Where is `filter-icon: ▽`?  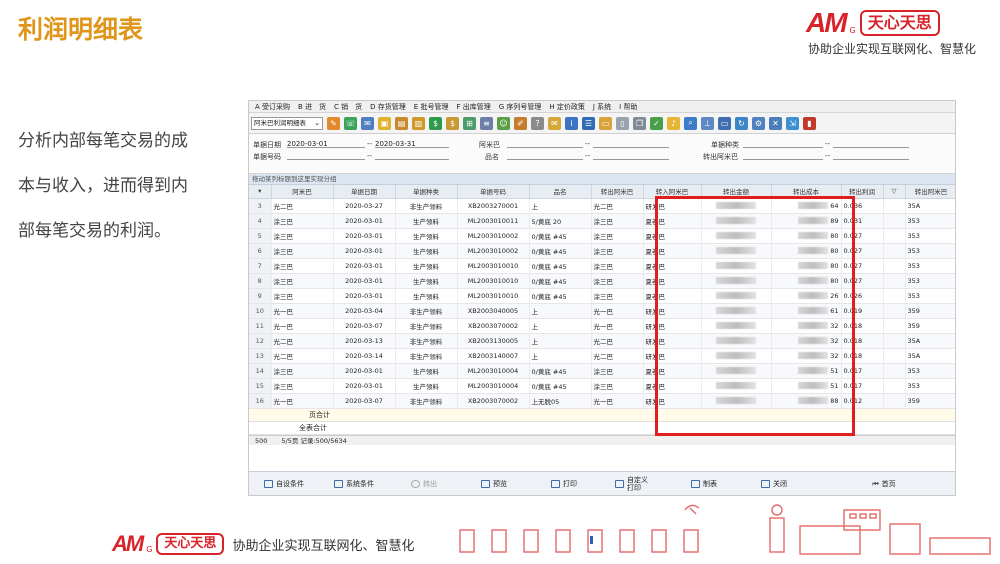 filter-icon: ▽ is located at coordinates (894, 192).